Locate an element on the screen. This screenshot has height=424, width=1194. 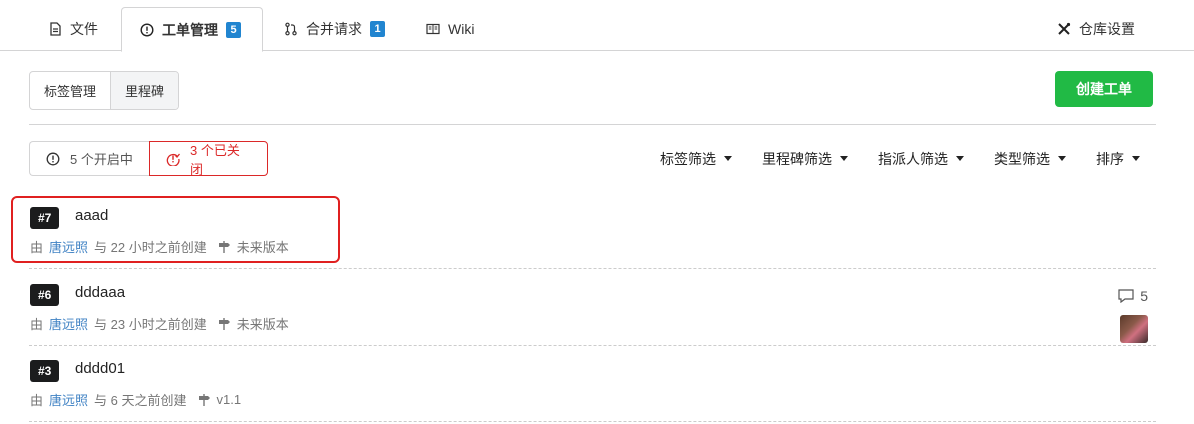
closed-issues-label: 3 个已关闭 is located at coordinates (215, 159).